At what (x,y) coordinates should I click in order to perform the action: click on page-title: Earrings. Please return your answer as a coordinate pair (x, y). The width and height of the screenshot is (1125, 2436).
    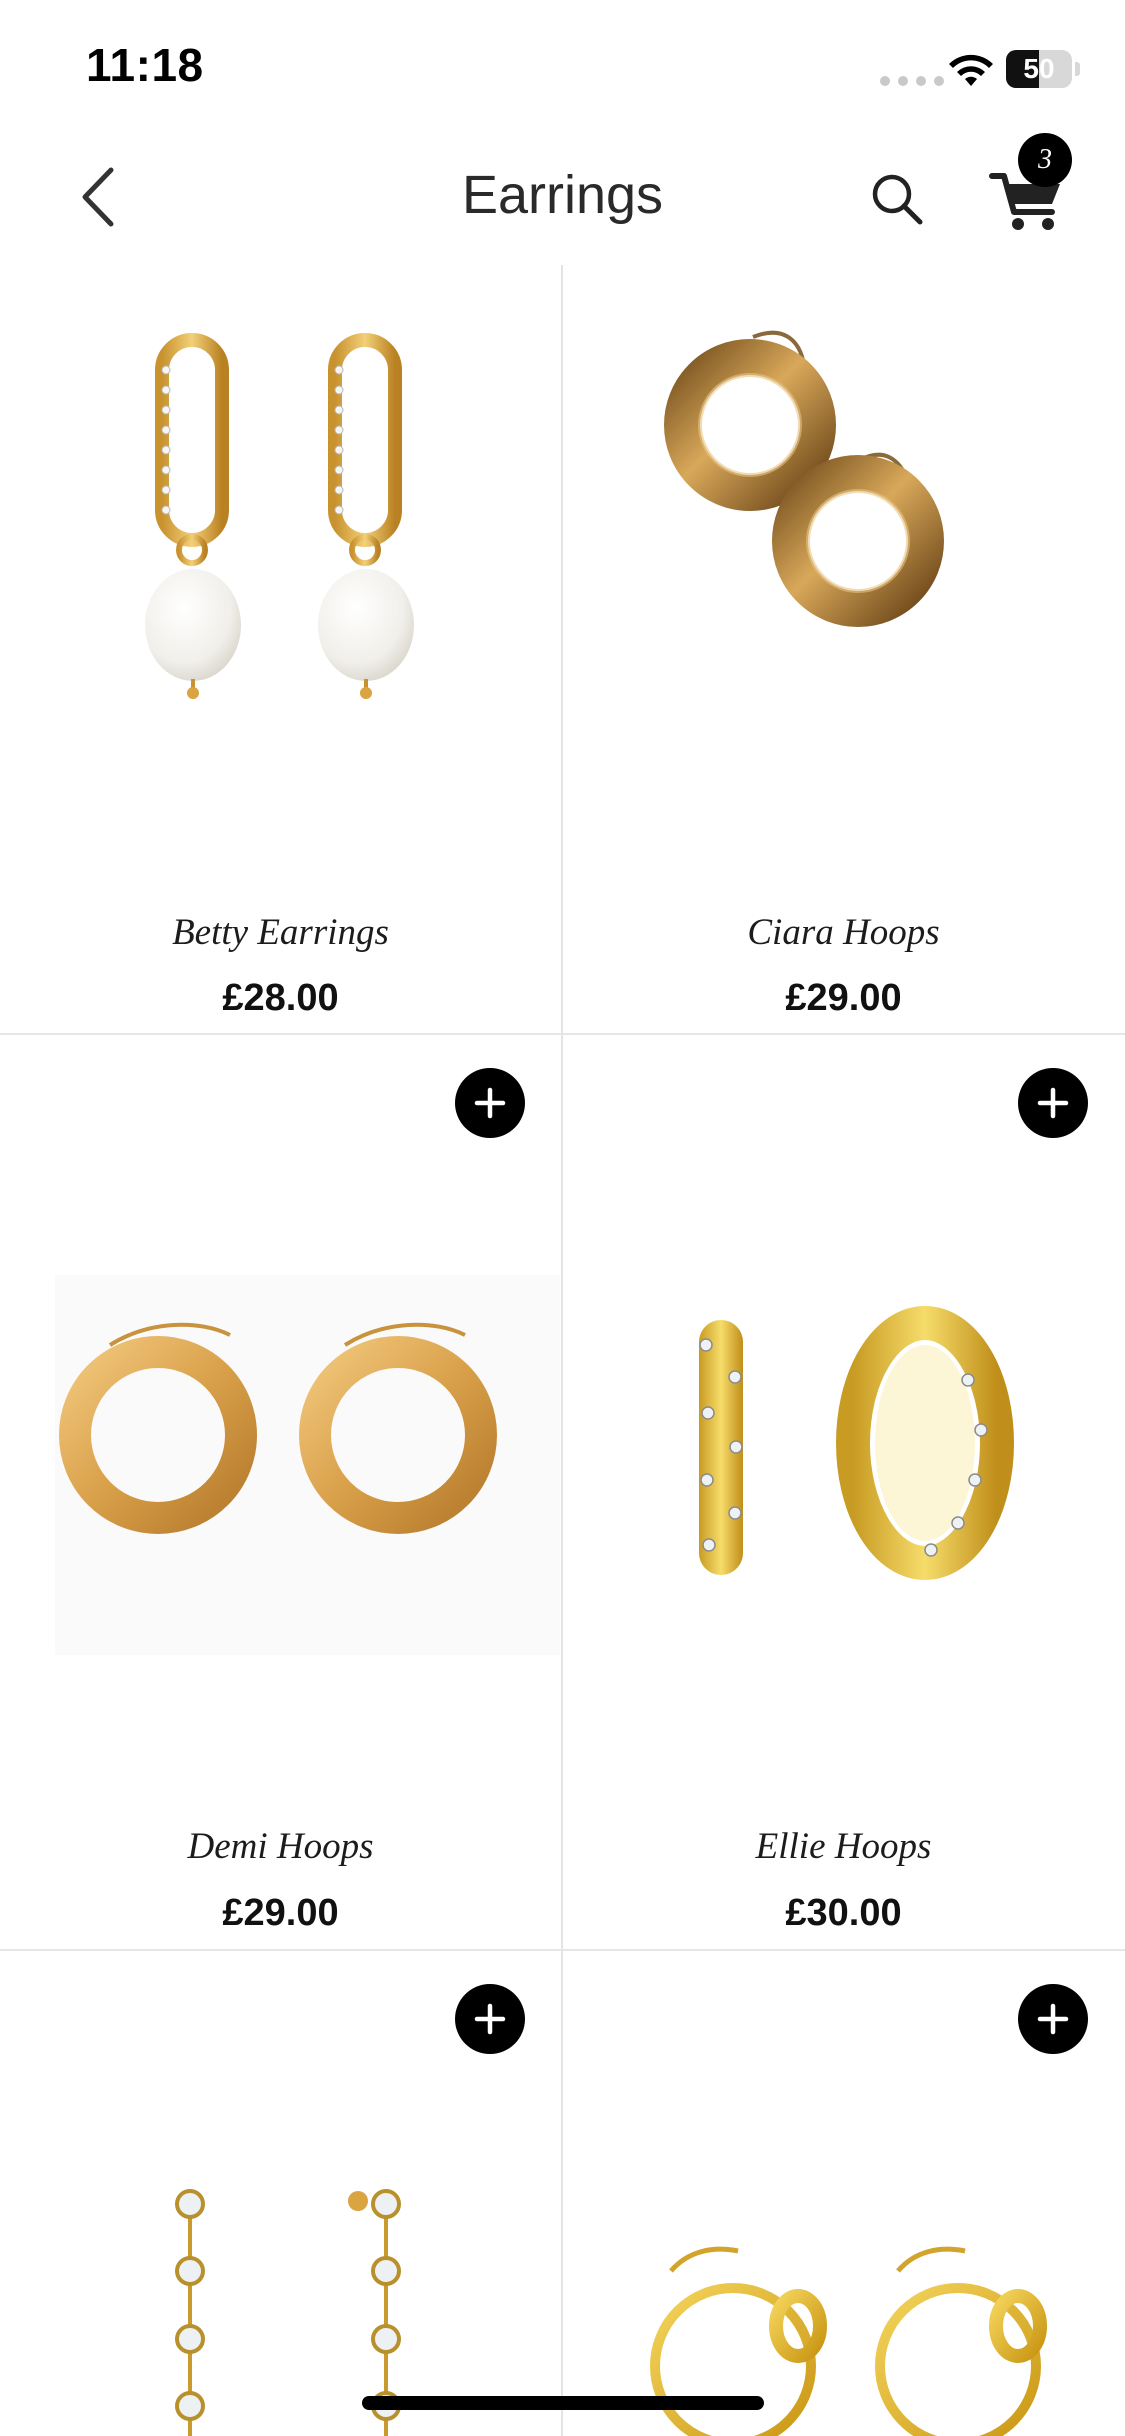
    Looking at the image, I should click on (562, 195).